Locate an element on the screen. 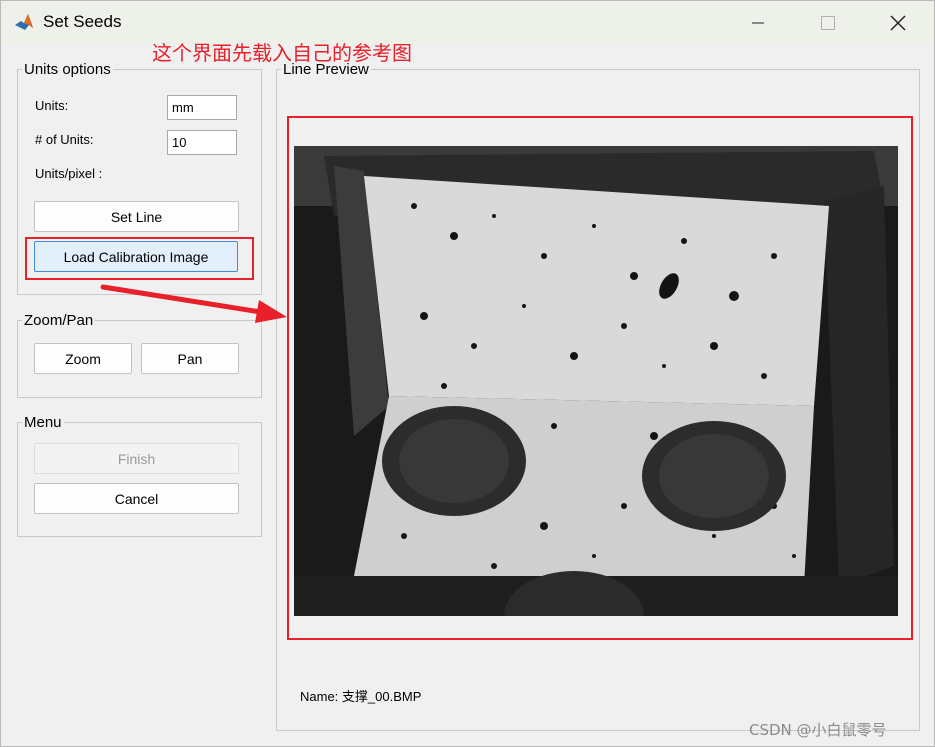  red-arrow-icon is located at coordinates (193, 303).